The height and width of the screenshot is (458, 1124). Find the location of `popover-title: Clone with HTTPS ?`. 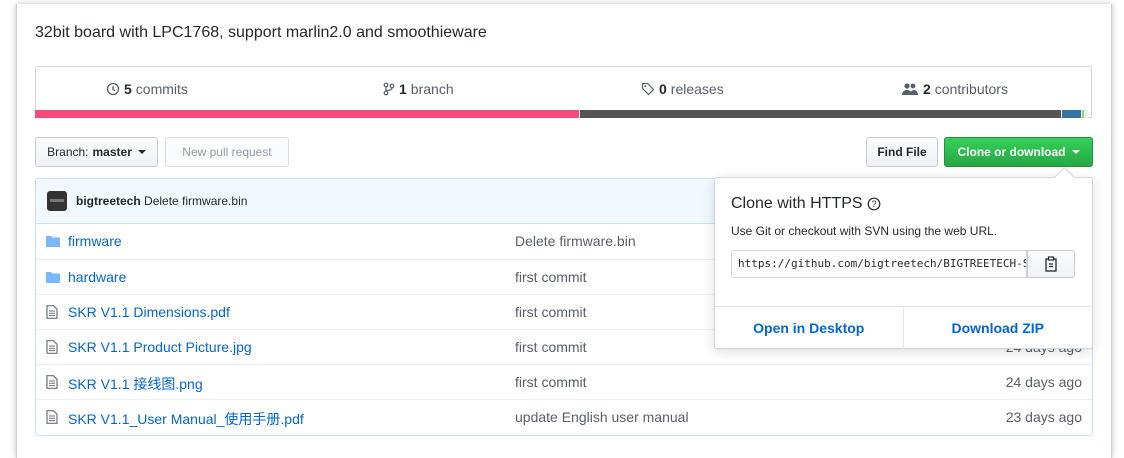

popover-title: Clone with HTTPS ? is located at coordinates (806, 204).